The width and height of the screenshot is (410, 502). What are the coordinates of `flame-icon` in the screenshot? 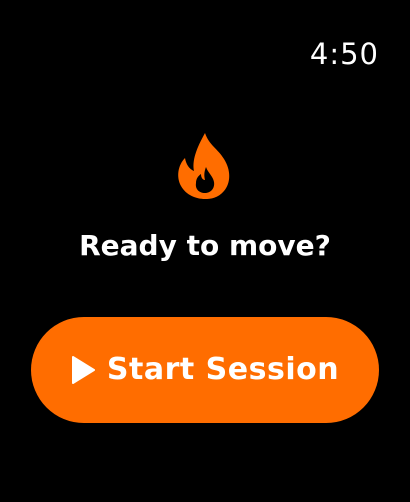 It's located at (205, 165).